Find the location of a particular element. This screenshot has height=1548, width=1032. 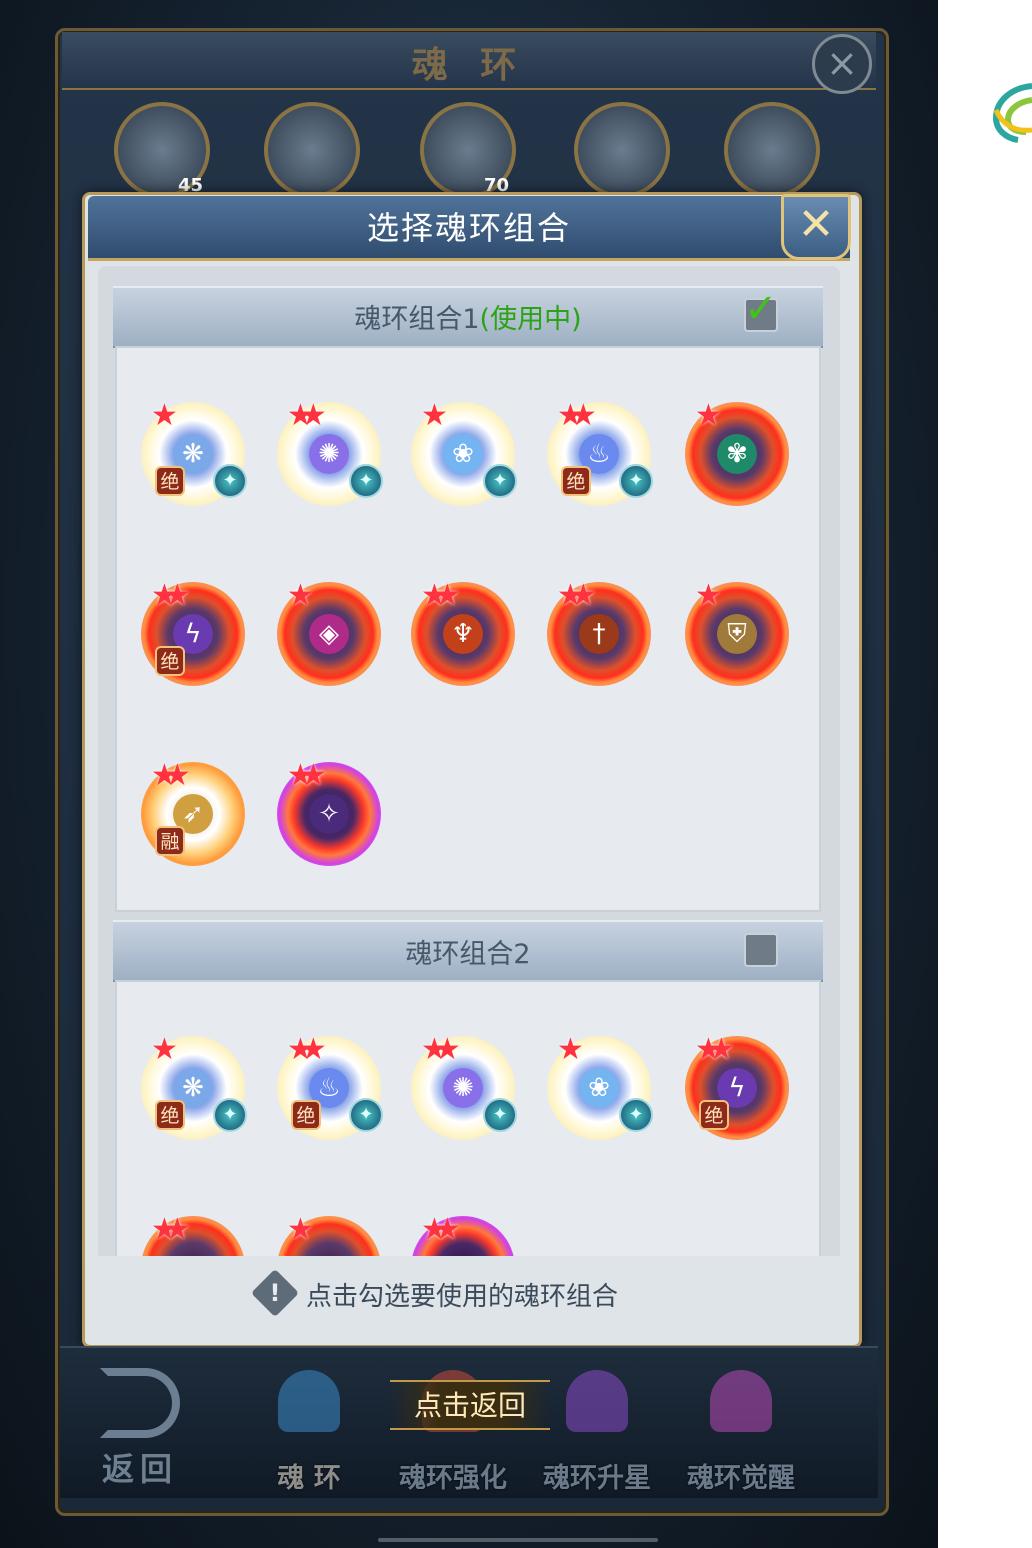

tab-star-up: 魂环升星 is located at coordinates (597, 1432).